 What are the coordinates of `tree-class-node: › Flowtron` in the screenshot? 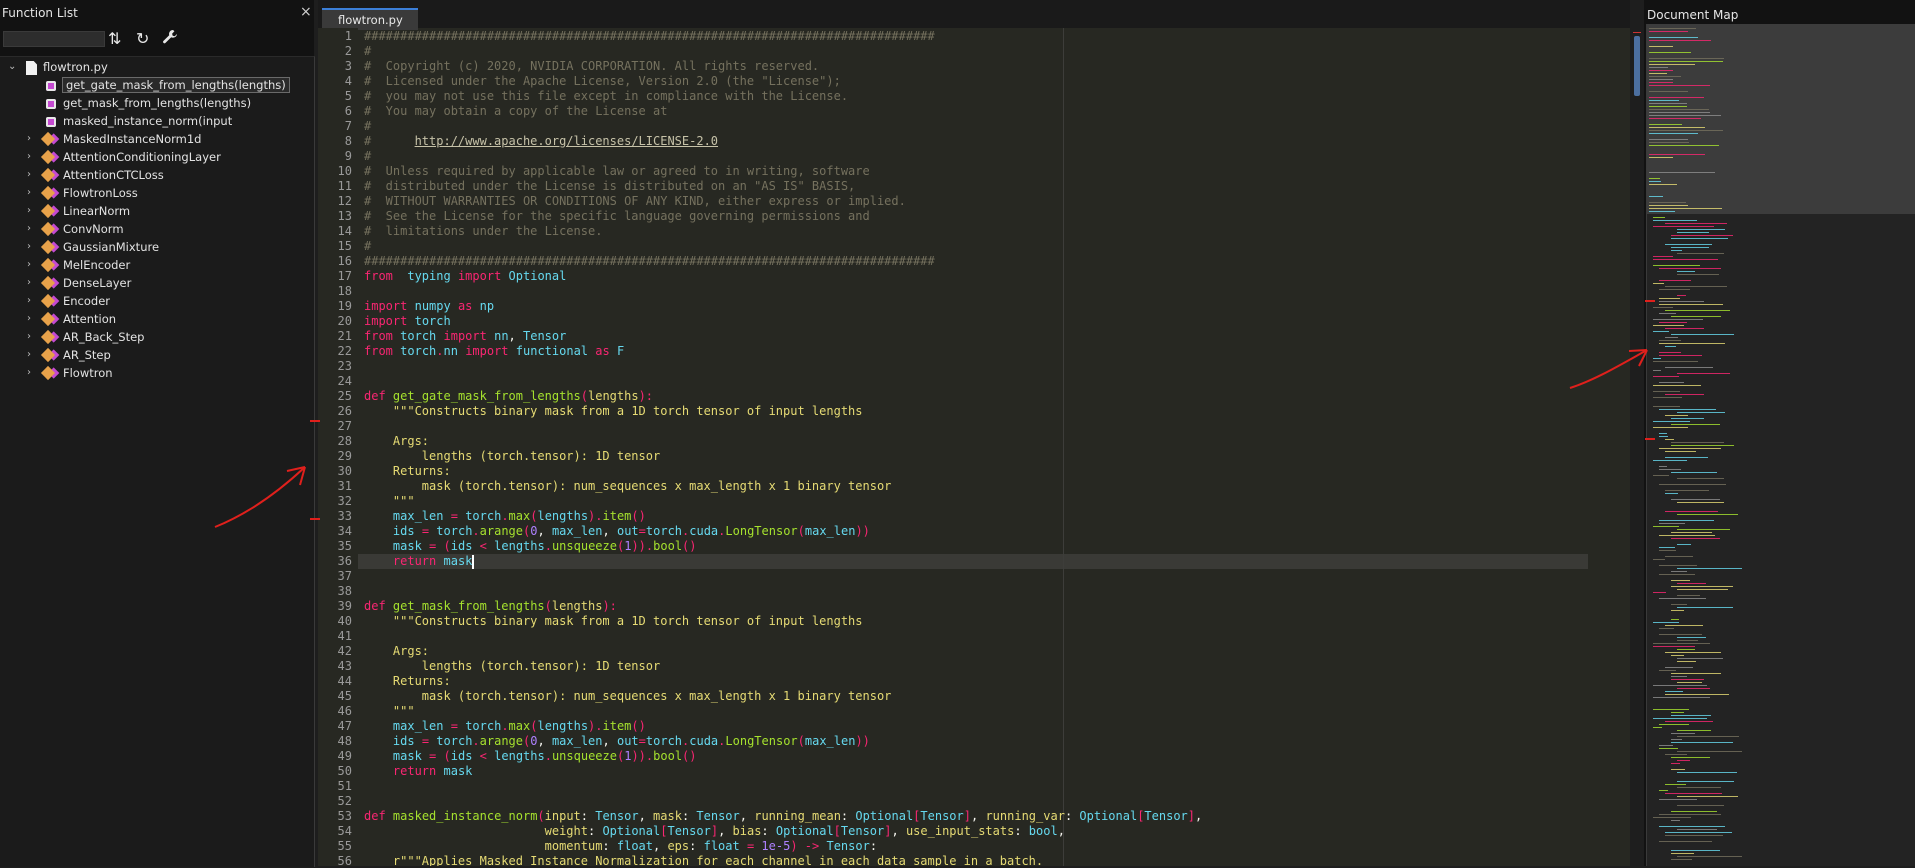 It's located at (157, 374).